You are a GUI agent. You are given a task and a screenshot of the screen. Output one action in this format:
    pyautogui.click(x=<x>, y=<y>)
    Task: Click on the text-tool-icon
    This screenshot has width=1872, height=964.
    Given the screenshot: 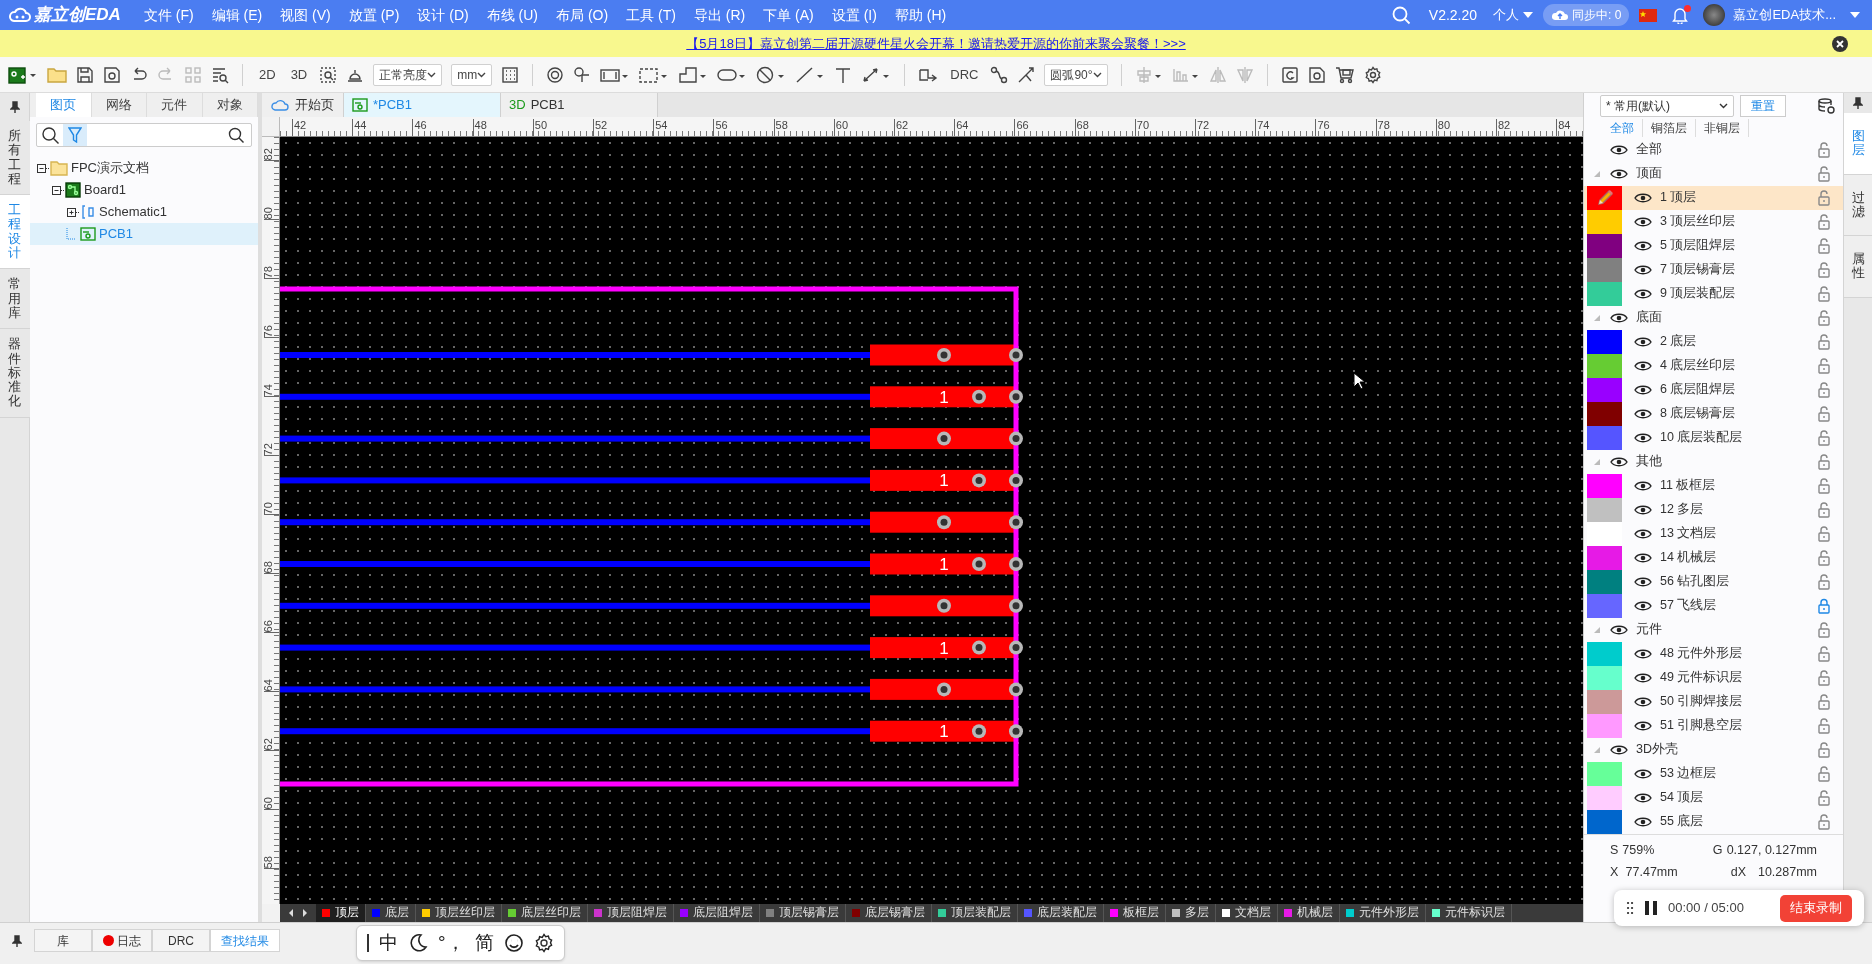 What is the action you would take?
    pyautogui.click(x=843, y=74)
    